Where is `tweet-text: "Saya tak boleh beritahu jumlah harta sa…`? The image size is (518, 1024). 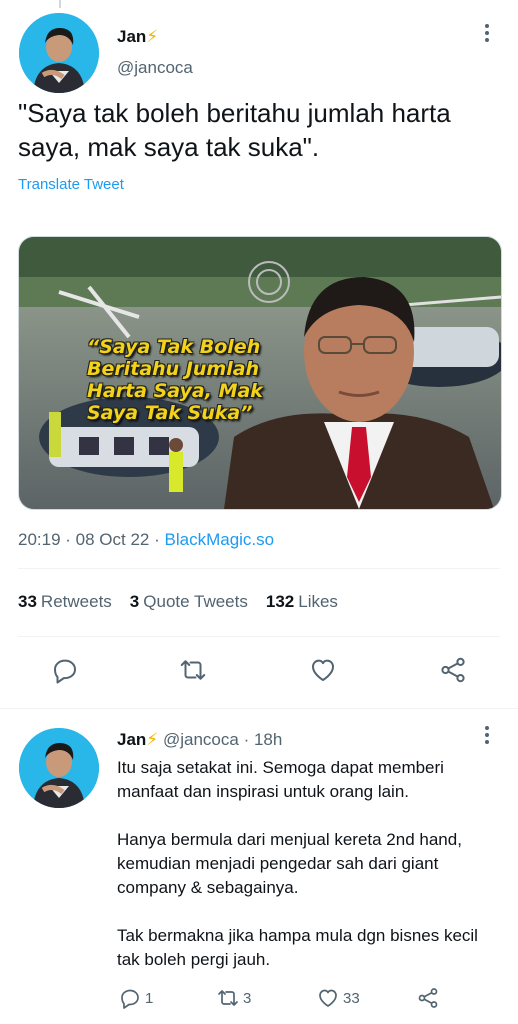
tweet-text: "Saya tak boleh beritahu jumlah harta sa… is located at coordinates (234, 130).